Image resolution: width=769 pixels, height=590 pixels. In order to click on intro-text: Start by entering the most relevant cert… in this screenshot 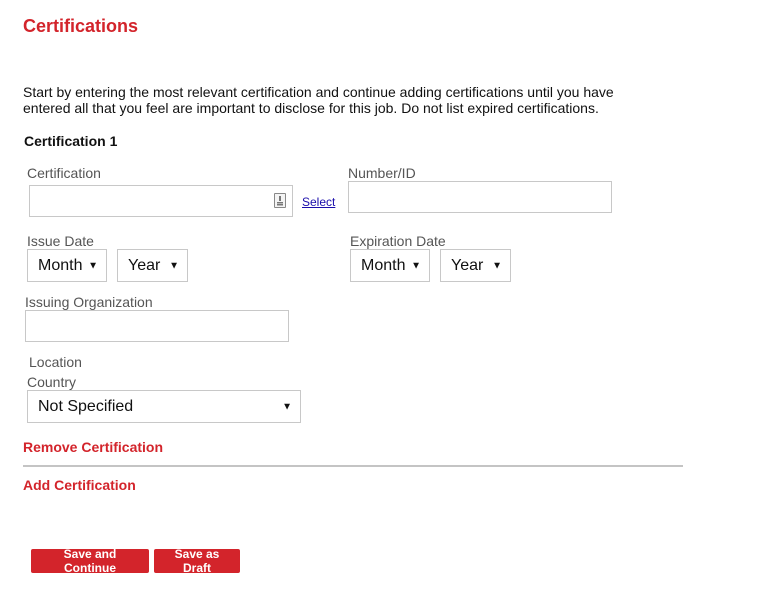, I will do `click(318, 100)`.